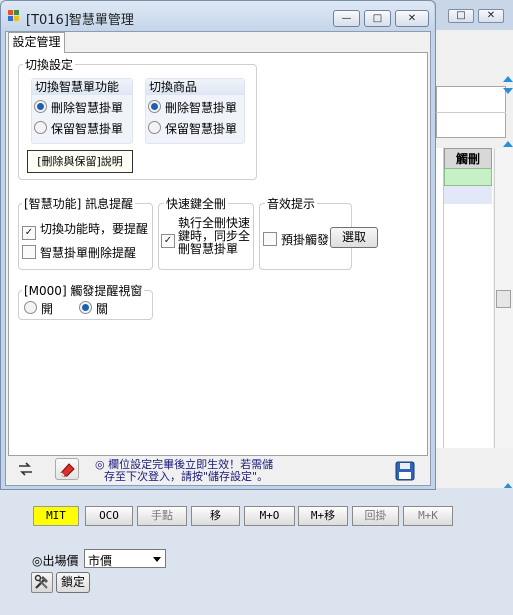 This screenshot has width=513, height=615. What do you see at coordinates (100, 561) in the screenshot?
I see `exit-price-value: 市價` at bounding box center [100, 561].